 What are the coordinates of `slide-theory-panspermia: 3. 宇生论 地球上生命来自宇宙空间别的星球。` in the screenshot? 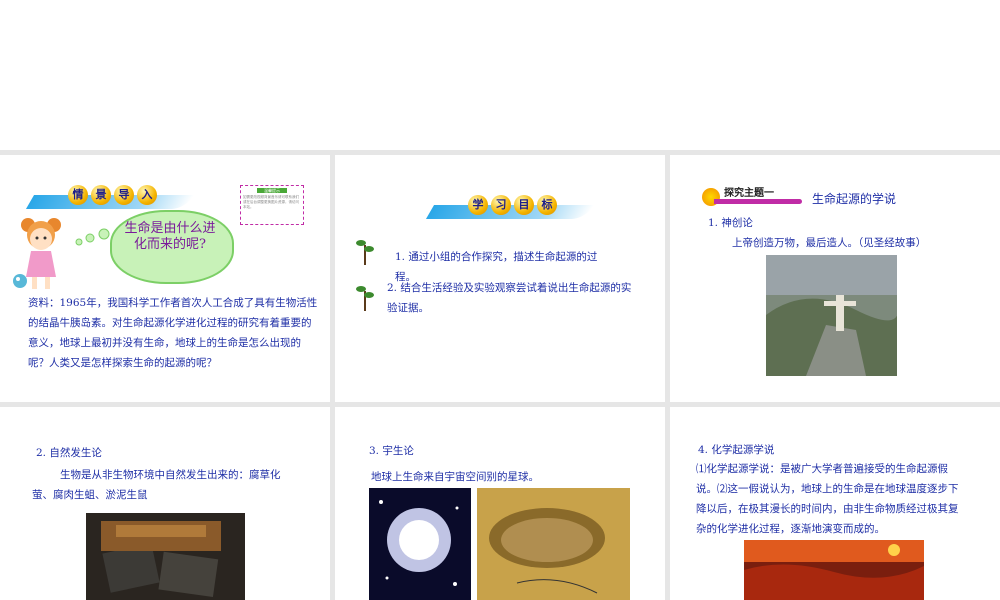 It's located at (500, 503).